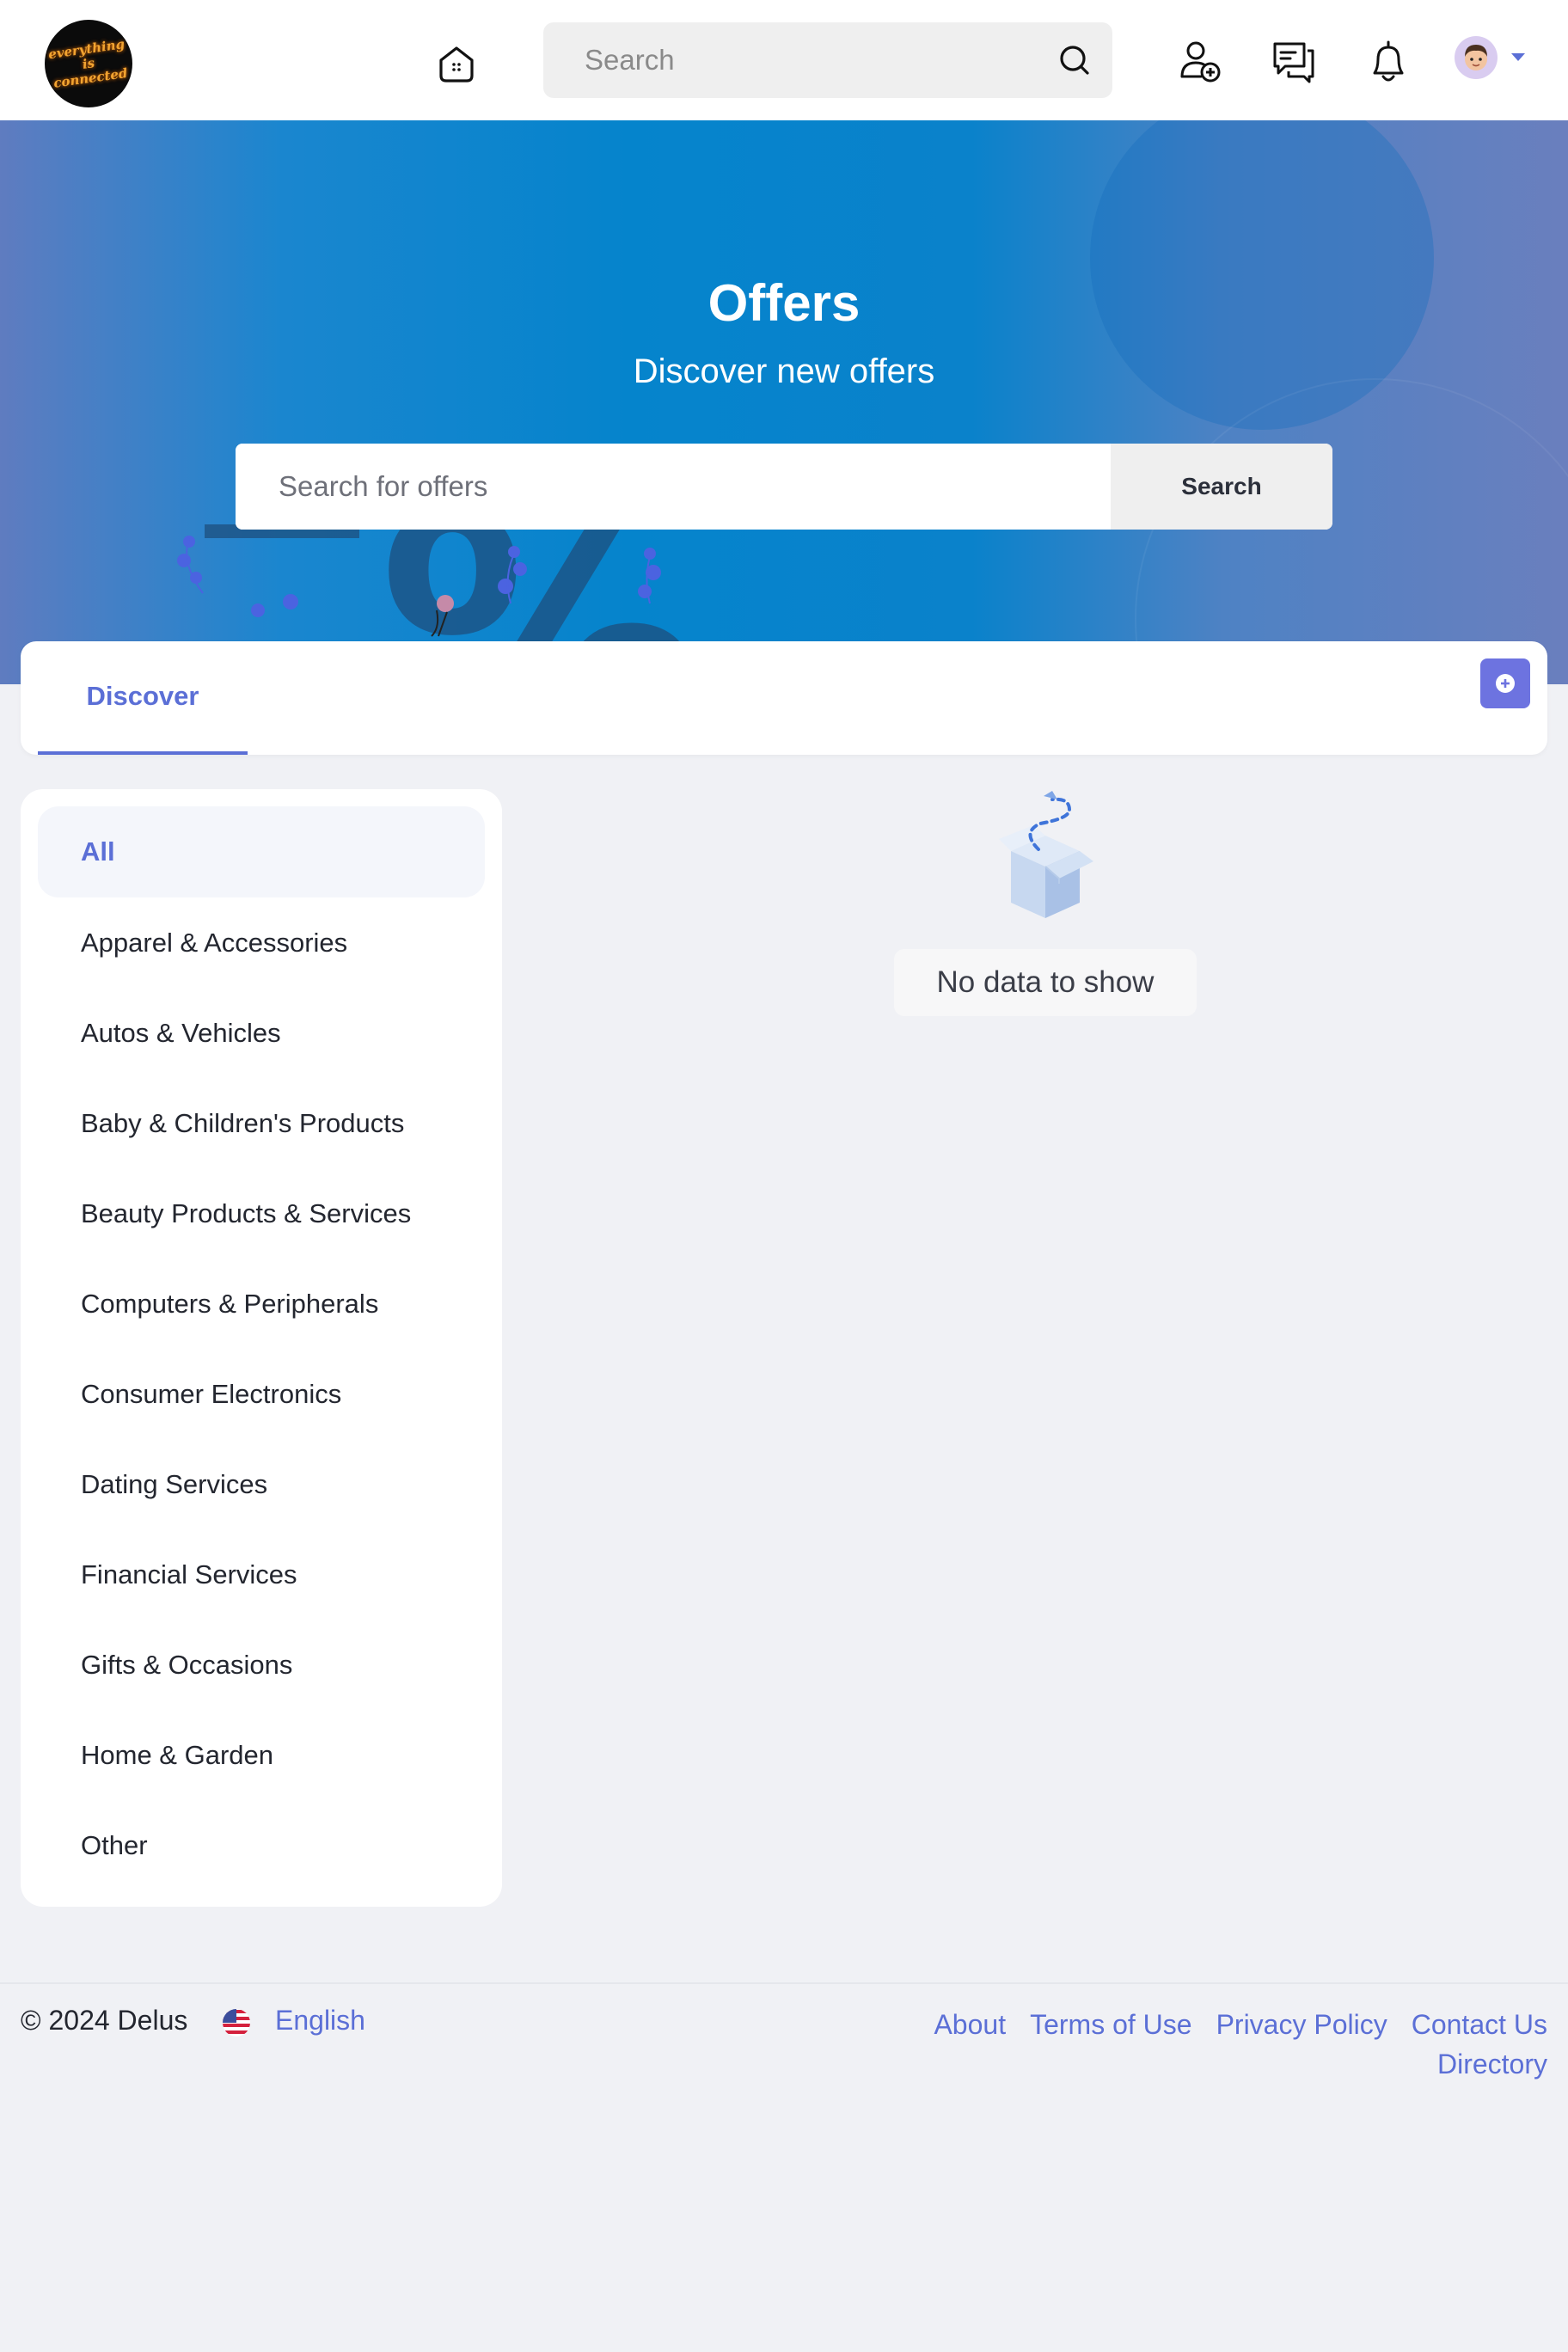  I want to click on category-other: Other, so click(261, 1845).